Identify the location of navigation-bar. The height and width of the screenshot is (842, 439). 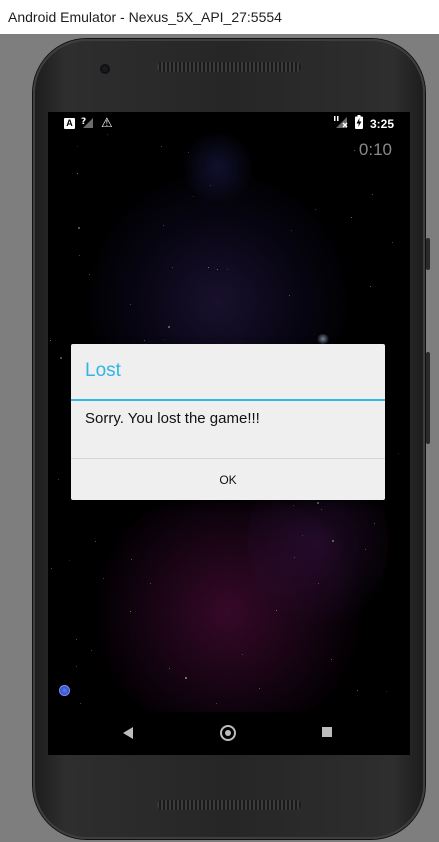
(229, 733).